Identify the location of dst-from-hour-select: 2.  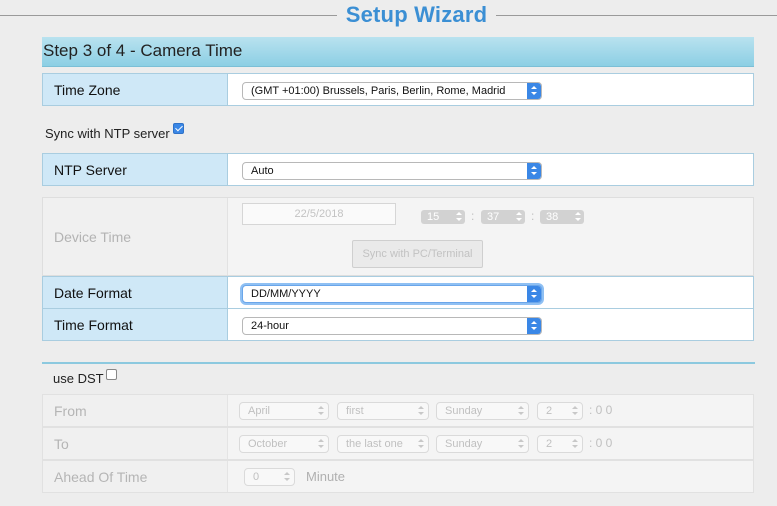
(560, 411).